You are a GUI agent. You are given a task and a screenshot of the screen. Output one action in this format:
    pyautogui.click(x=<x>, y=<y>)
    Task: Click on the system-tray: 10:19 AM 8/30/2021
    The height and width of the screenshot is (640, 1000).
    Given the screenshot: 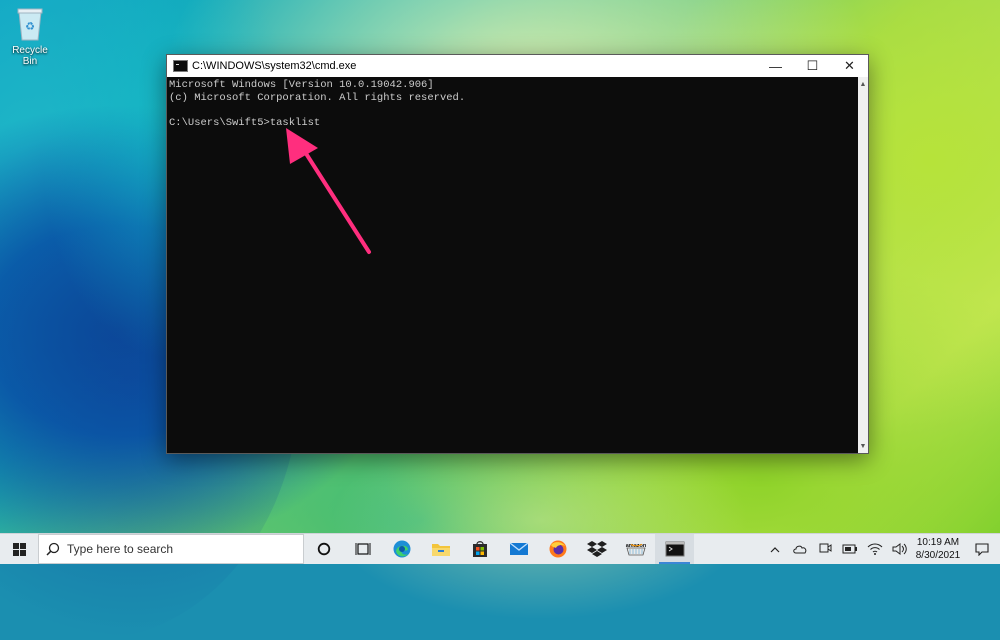 What is the action you would take?
    pyautogui.click(x=881, y=549)
    